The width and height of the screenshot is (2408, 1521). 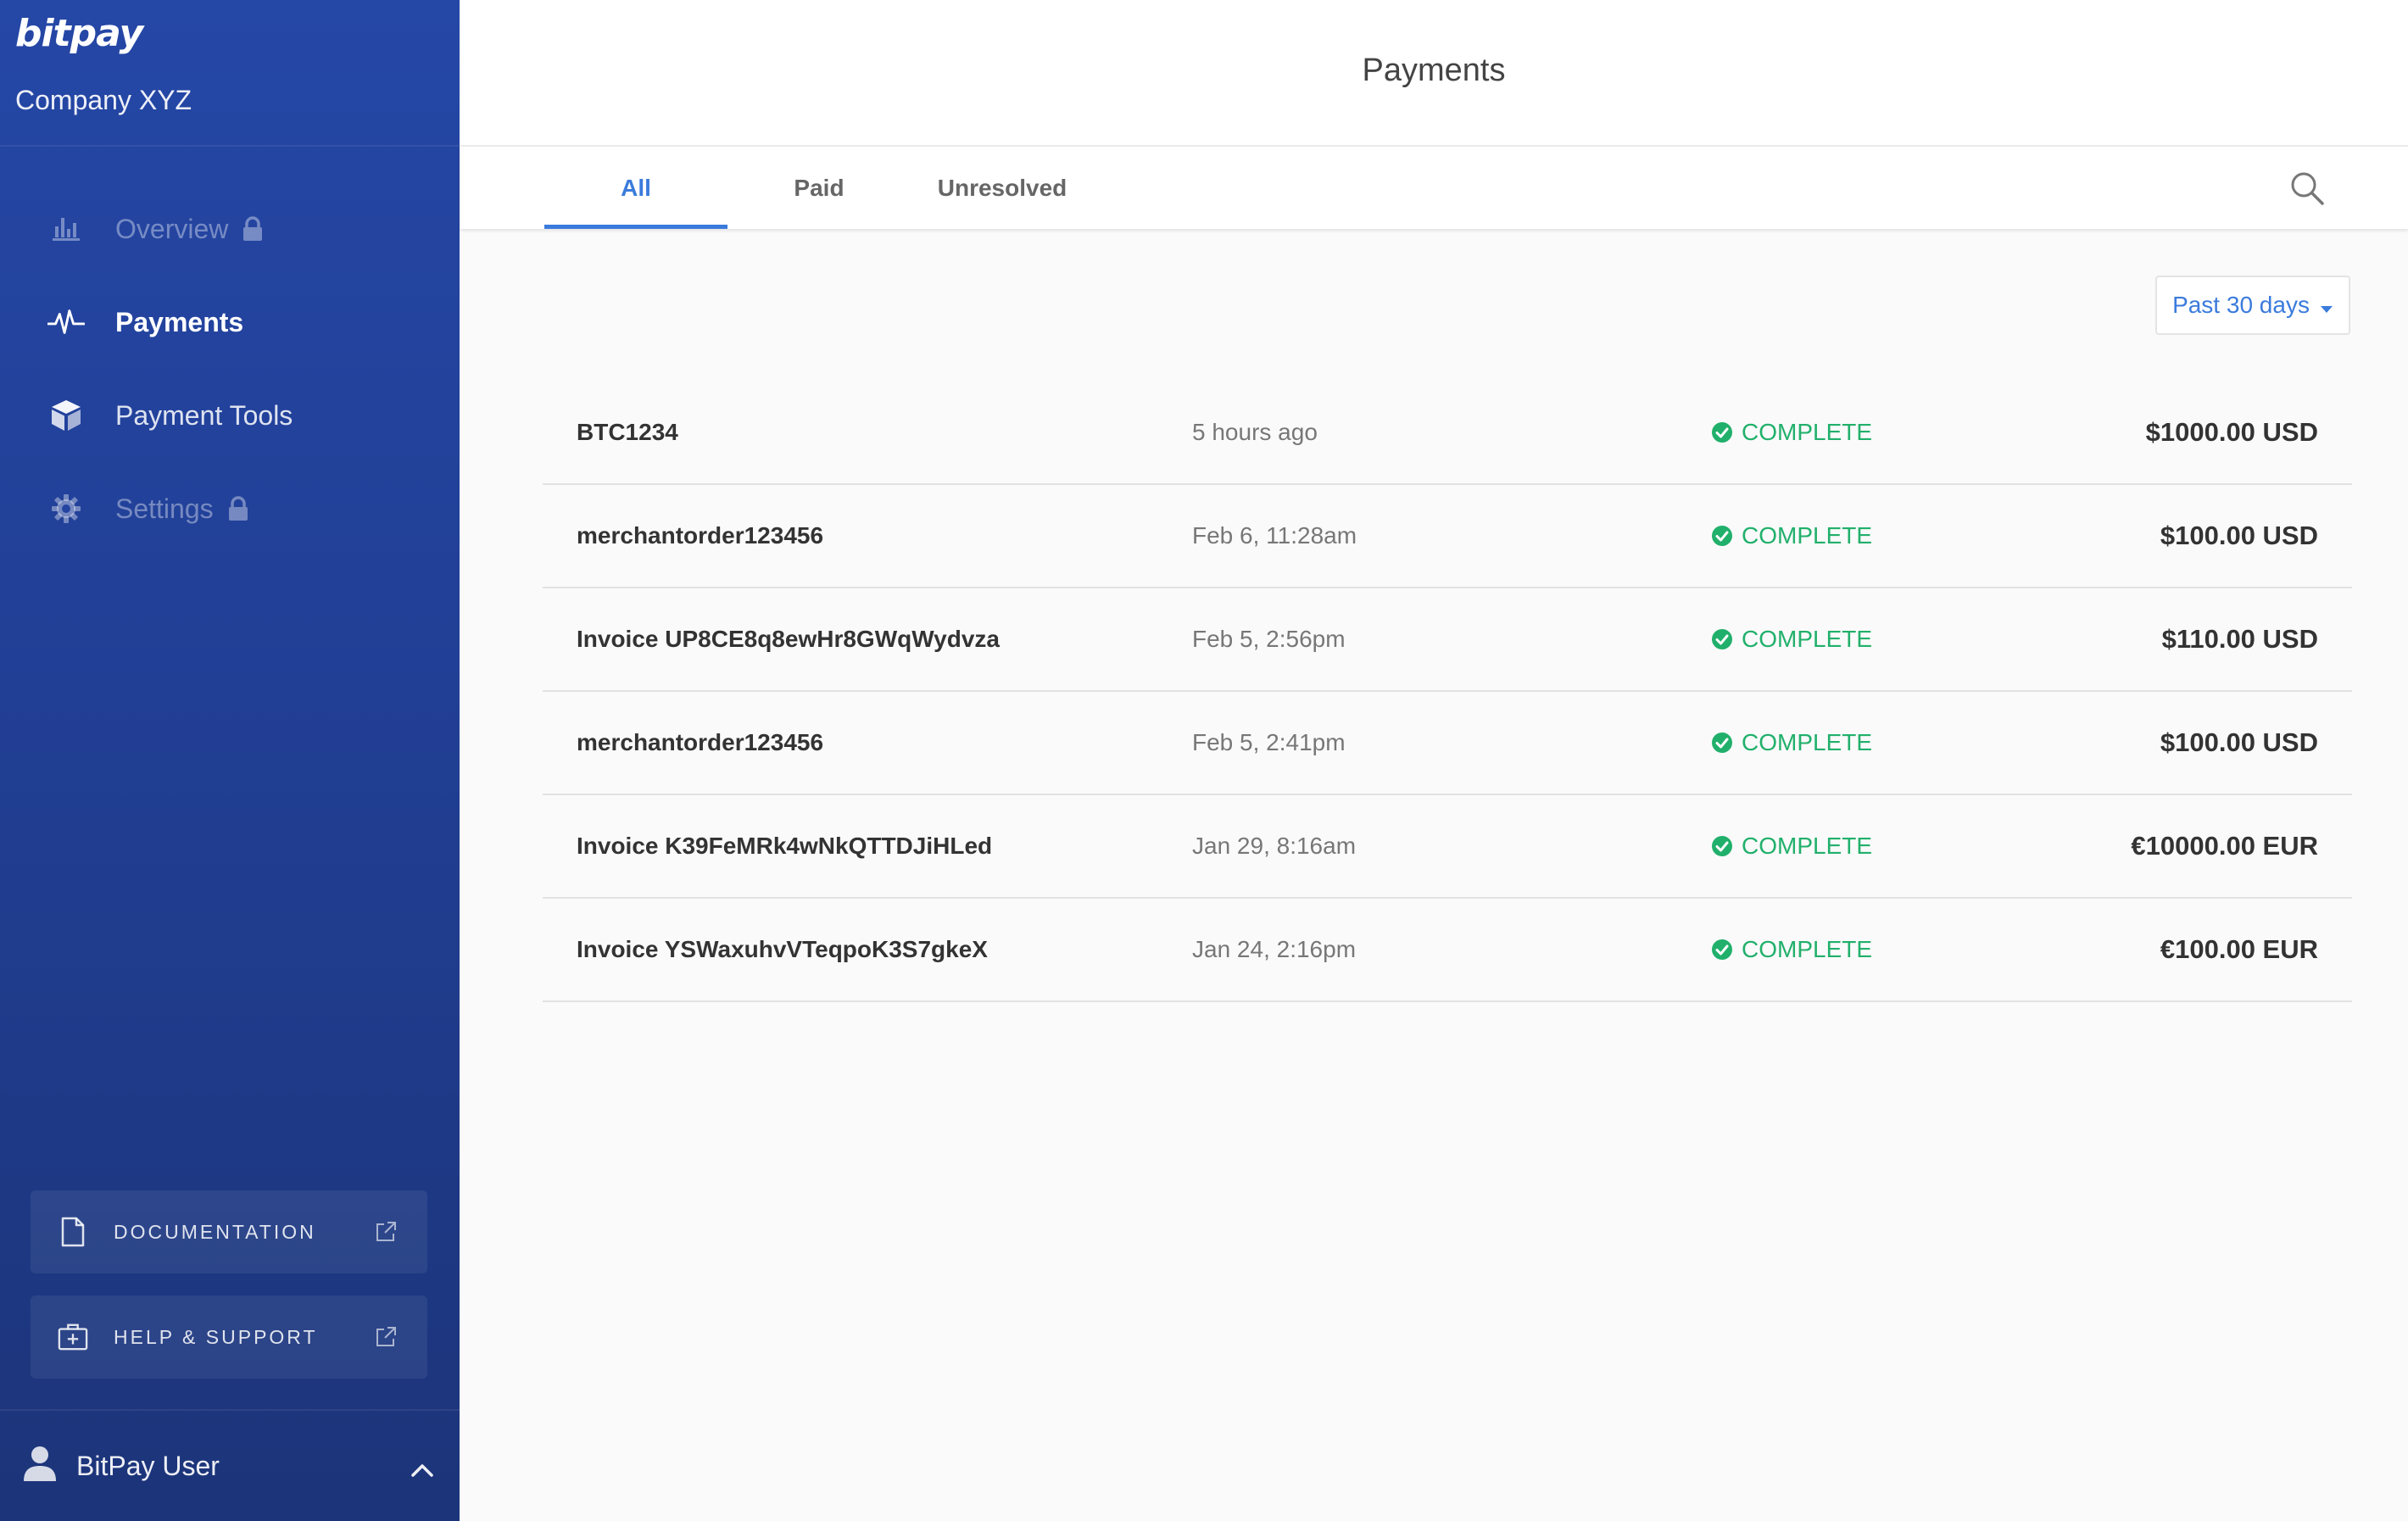 I want to click on documentation-label: DOCUMENTATION, so click(x=215, y=1231).